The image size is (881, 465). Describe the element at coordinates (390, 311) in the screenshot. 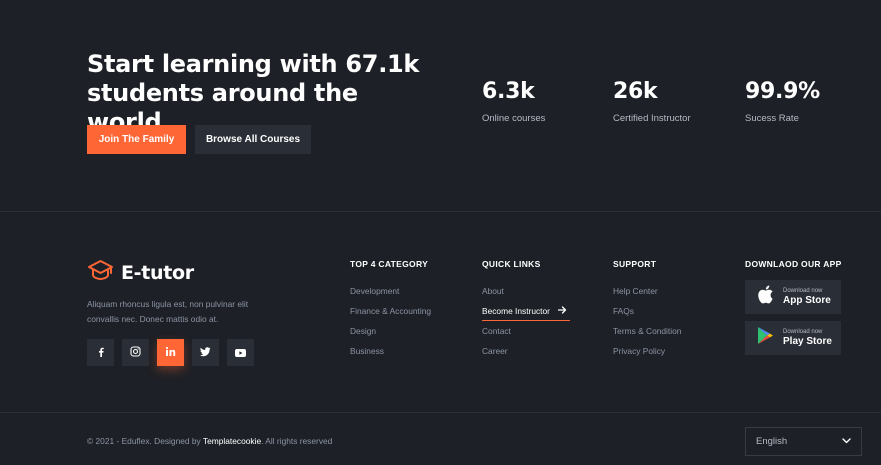

I see `footer-link-finance: Finance & Accounting` at that location.